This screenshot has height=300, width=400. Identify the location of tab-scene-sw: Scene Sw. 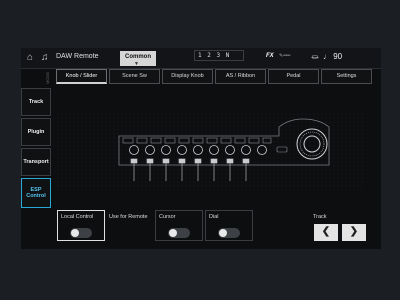
(134, 76).